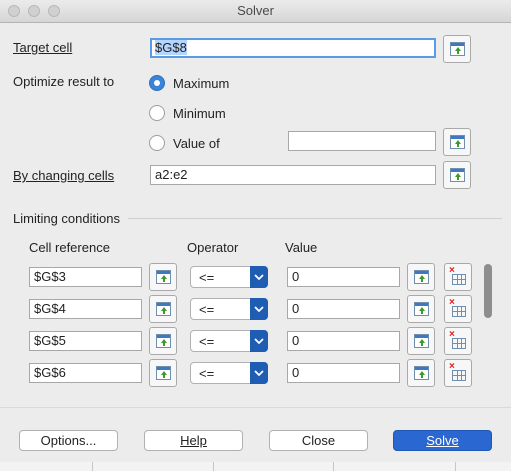  What do you see at coordinates (293, 48) in the screenshot?
I see `target-cell-input: $G$8` at bounding box center [293, 48].